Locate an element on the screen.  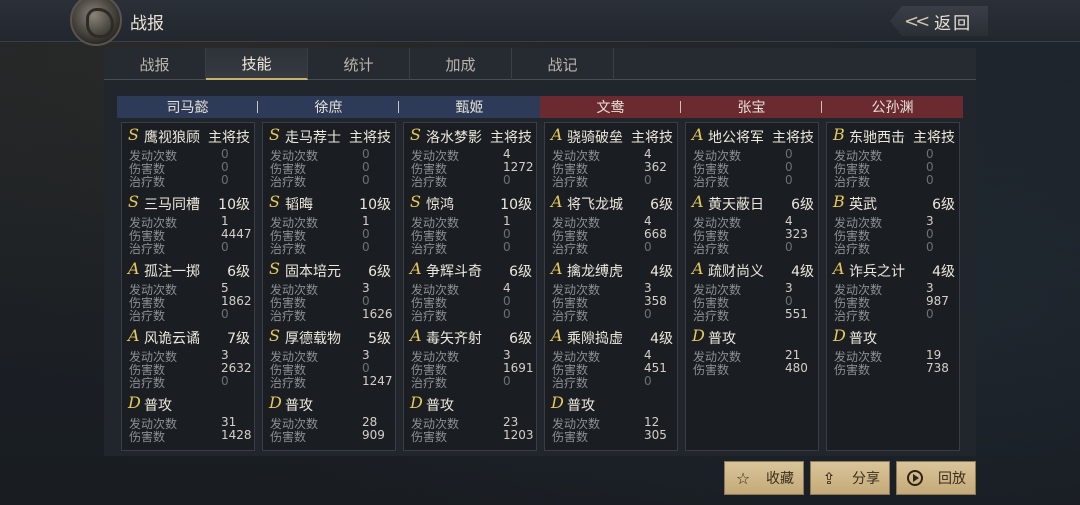
stat-value: 1247 is located at coordinates (377, 381).